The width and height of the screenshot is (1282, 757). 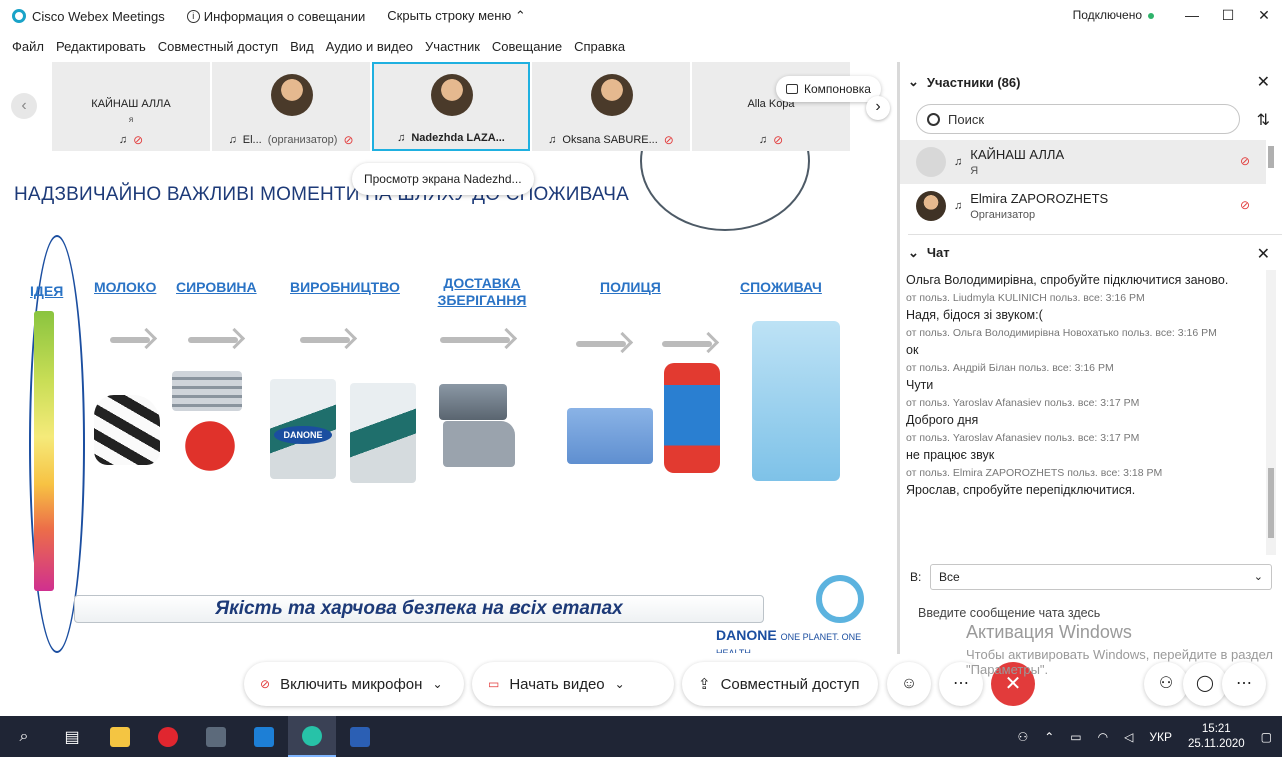 What do you see at coordinates (72, 736) in the screenshot?
I see `task-view-button: ▤` at bounding box center [72, 736].